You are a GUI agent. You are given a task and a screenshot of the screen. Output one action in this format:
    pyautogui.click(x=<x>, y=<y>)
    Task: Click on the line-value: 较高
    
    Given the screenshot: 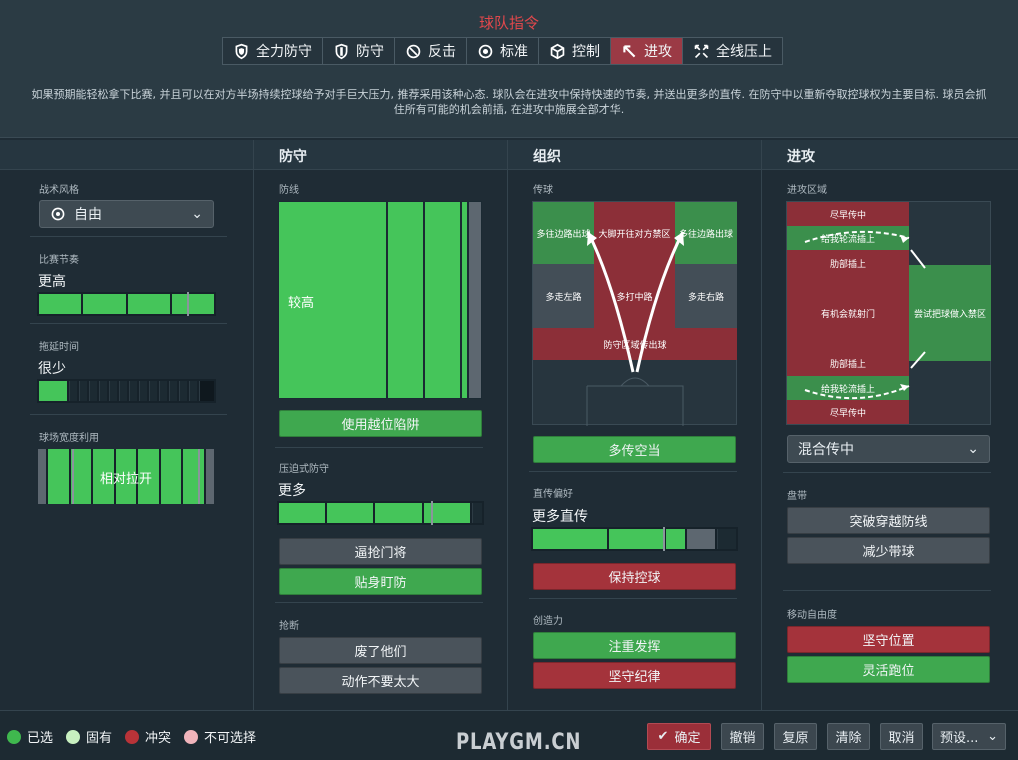 What is the action you would take?
    pyautogui.click(x=301, y=303)
    